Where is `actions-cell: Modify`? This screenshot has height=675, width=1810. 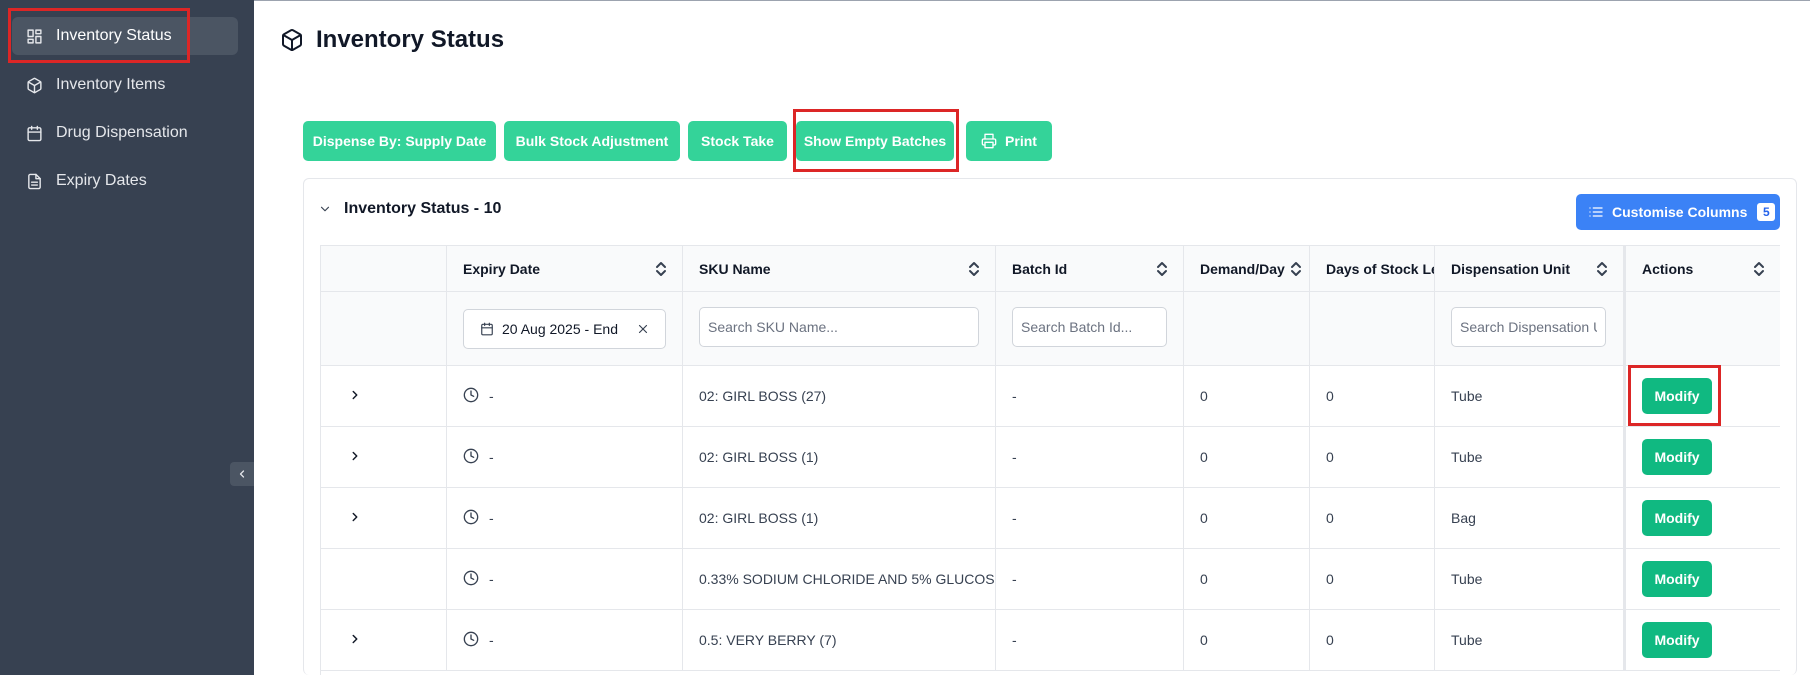 actions-cell: Modify is located at coordinates (1702, 579).